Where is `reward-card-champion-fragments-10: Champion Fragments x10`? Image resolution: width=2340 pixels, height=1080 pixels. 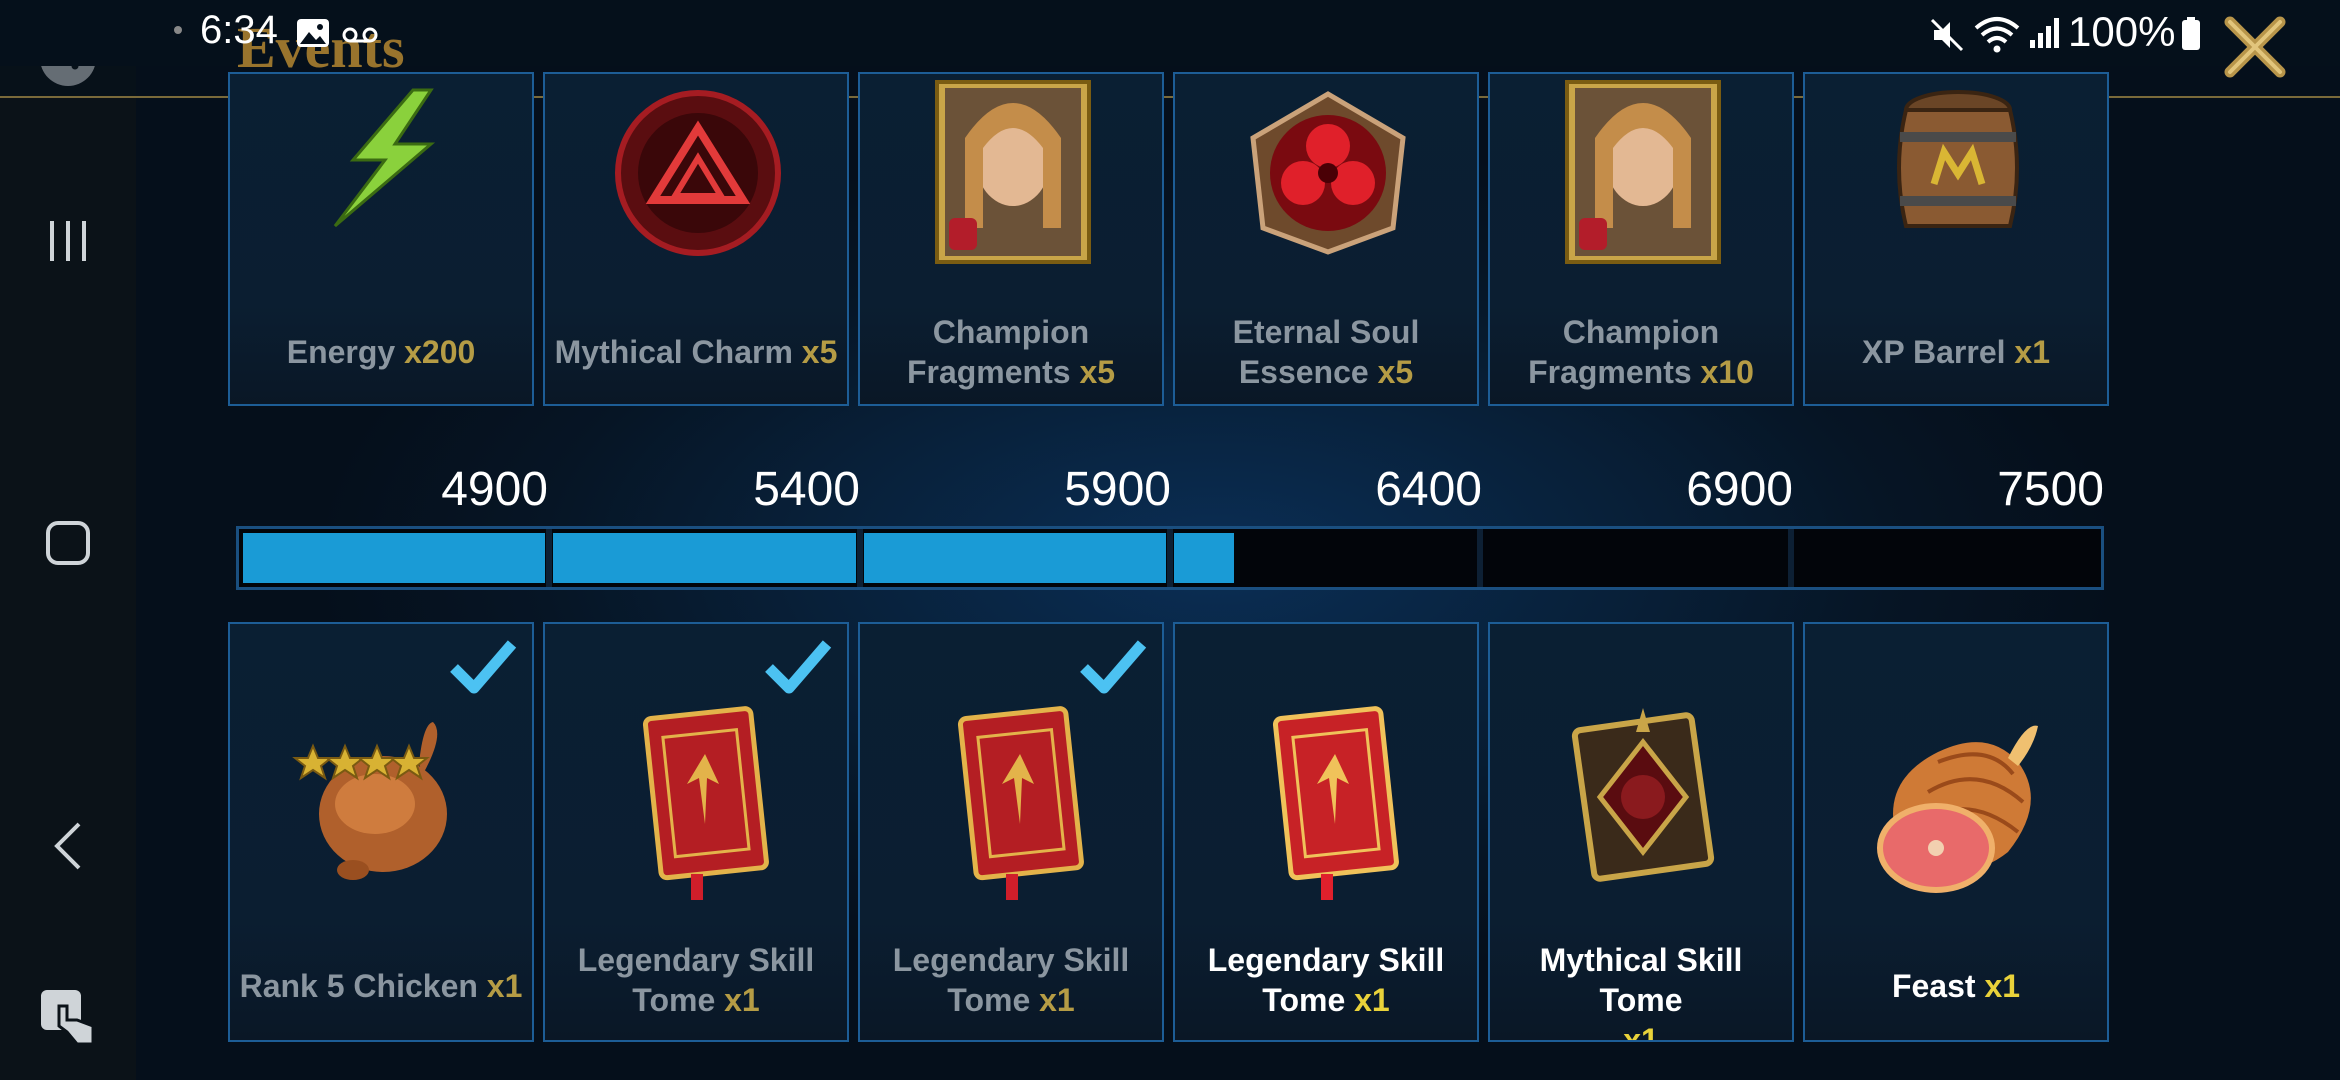 reward-card-champion-fragments-10: Champion Fragments x10 is located at coordinates (1641, 239).